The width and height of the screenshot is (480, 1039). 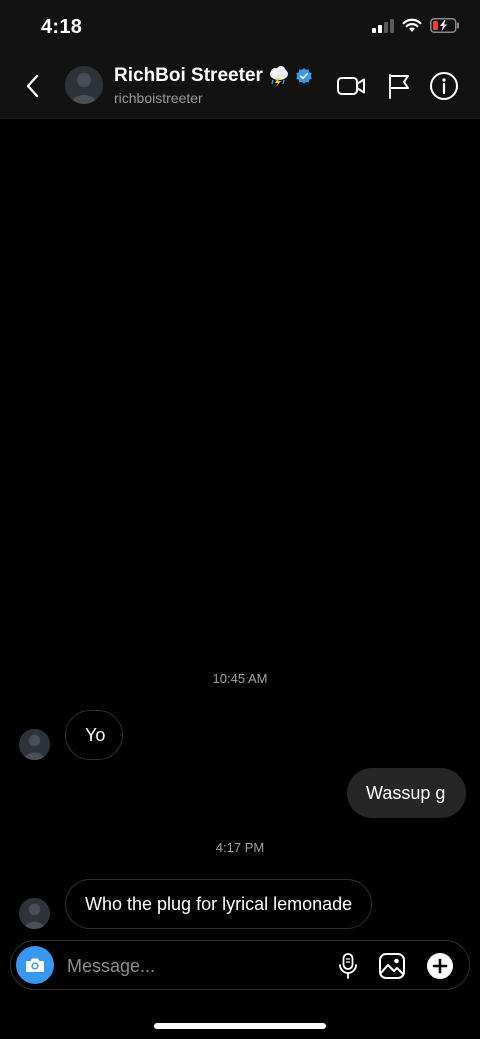 I want to click on status-time: 4:18, so click(x=62, y=27).